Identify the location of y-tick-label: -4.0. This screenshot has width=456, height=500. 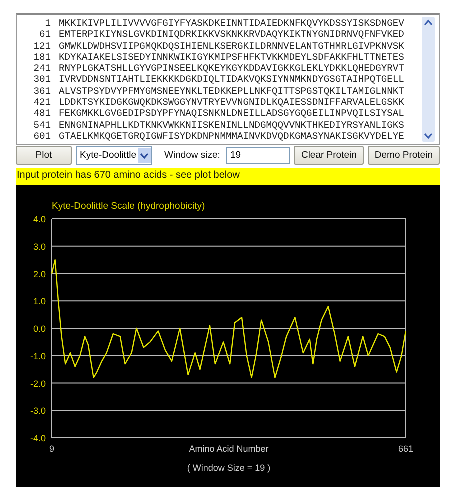
(38, 439).